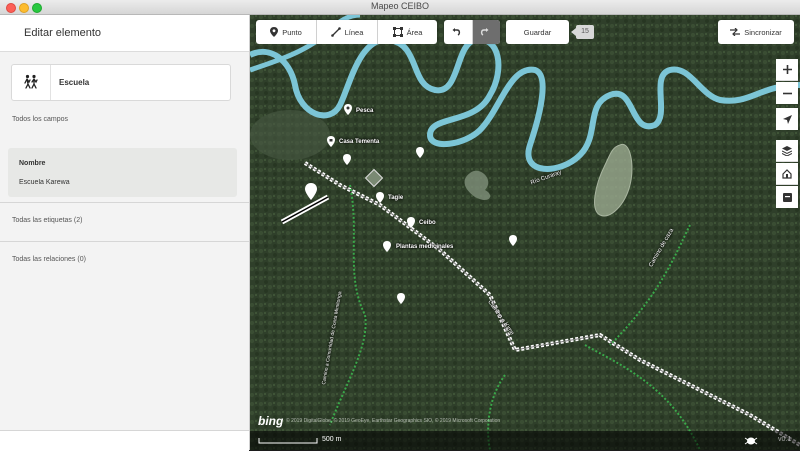  Describe the element at coordinates (427, 223) in the screenshot. I see `map-label-ceibo: Ceibo` at that location.